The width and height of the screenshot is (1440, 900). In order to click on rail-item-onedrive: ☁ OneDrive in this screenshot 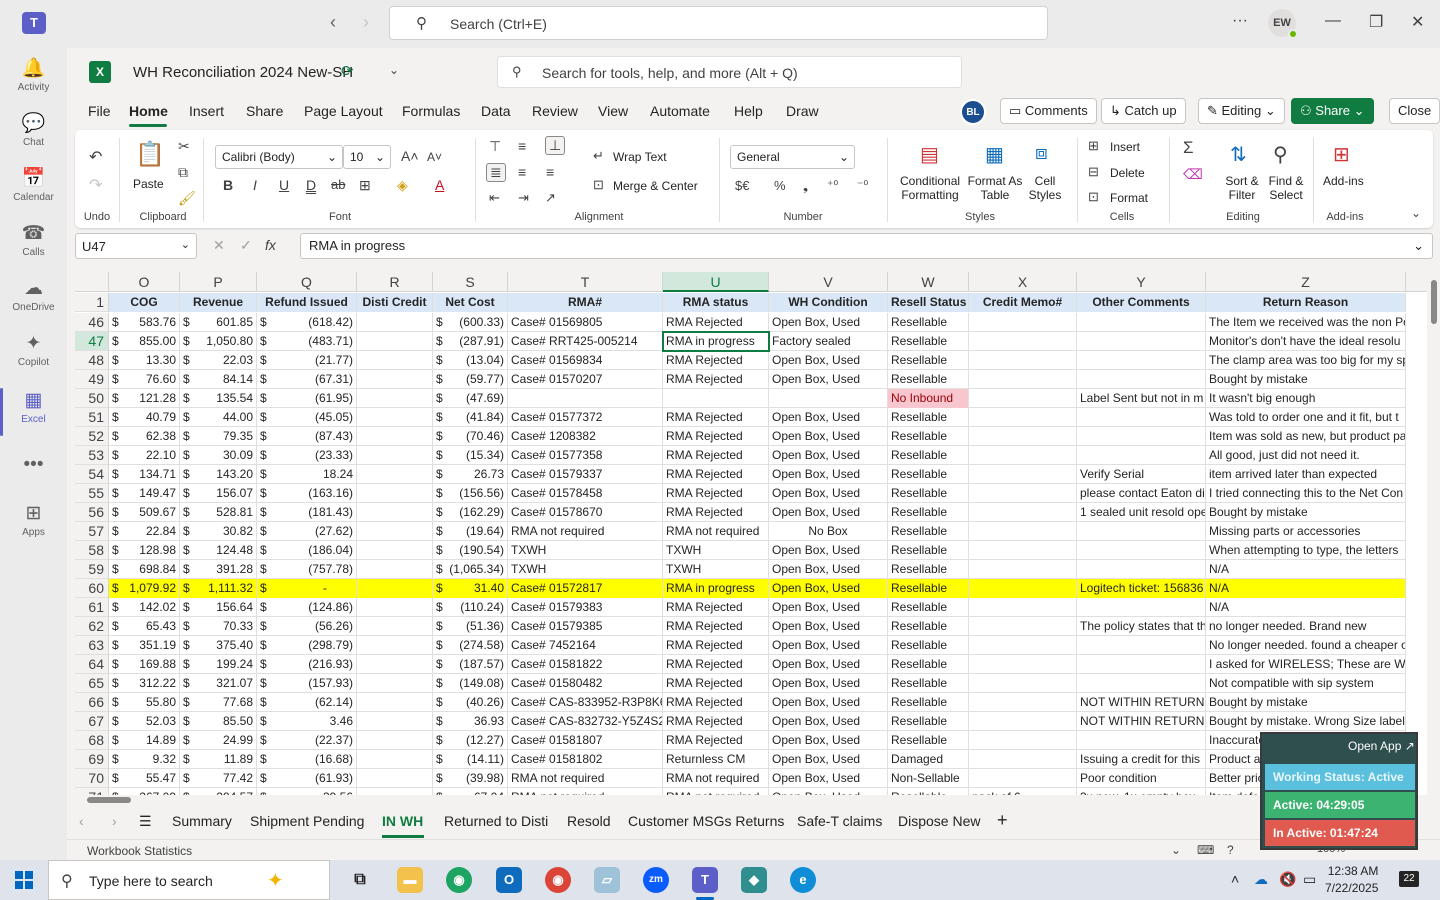, I will do `click(33, 294)`.